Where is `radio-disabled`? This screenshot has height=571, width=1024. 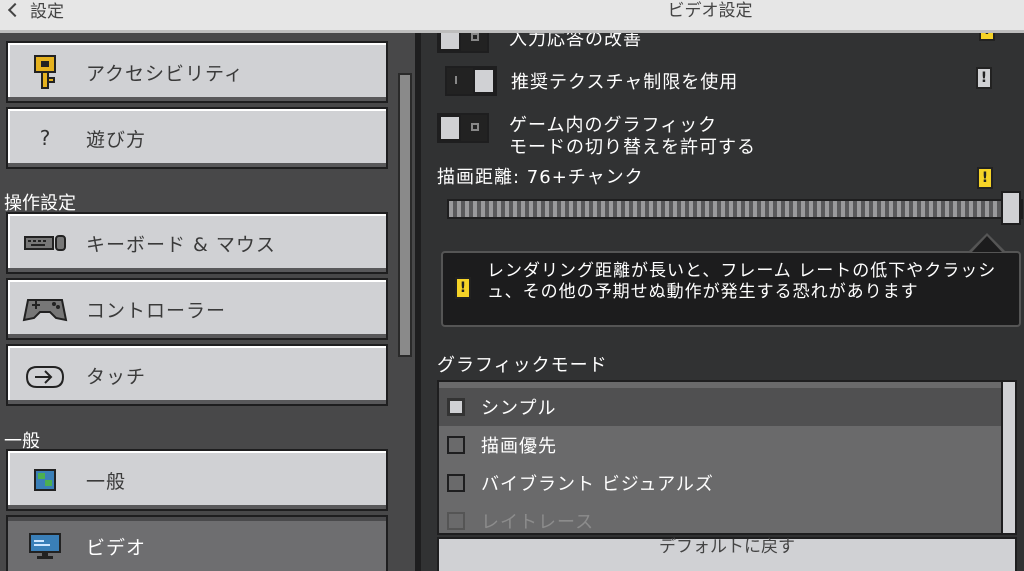
radio-disabled is located at coordinates (456, 521).